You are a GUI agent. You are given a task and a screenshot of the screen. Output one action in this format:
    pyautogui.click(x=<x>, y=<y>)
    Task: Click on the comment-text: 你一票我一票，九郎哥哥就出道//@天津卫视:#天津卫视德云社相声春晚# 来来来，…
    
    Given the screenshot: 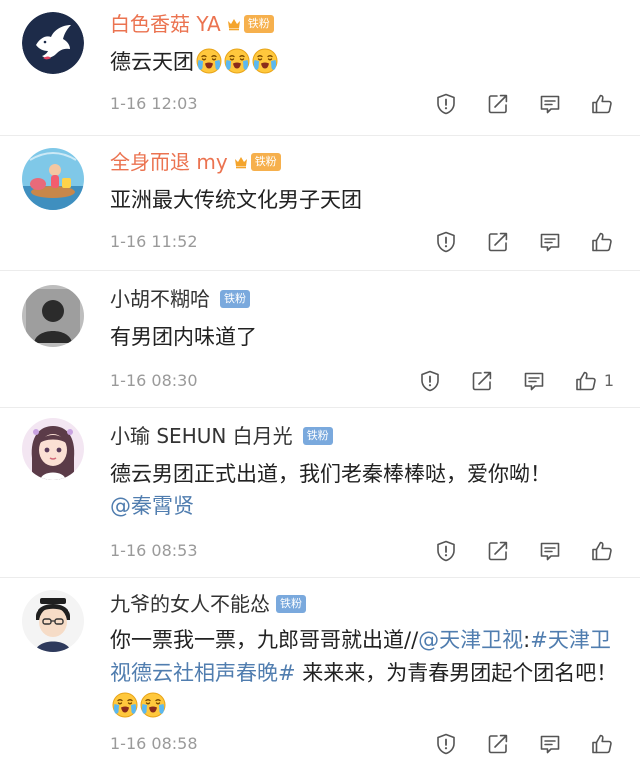 What is the action you would take?
    pyautogui.click(x=366, y=673)
    